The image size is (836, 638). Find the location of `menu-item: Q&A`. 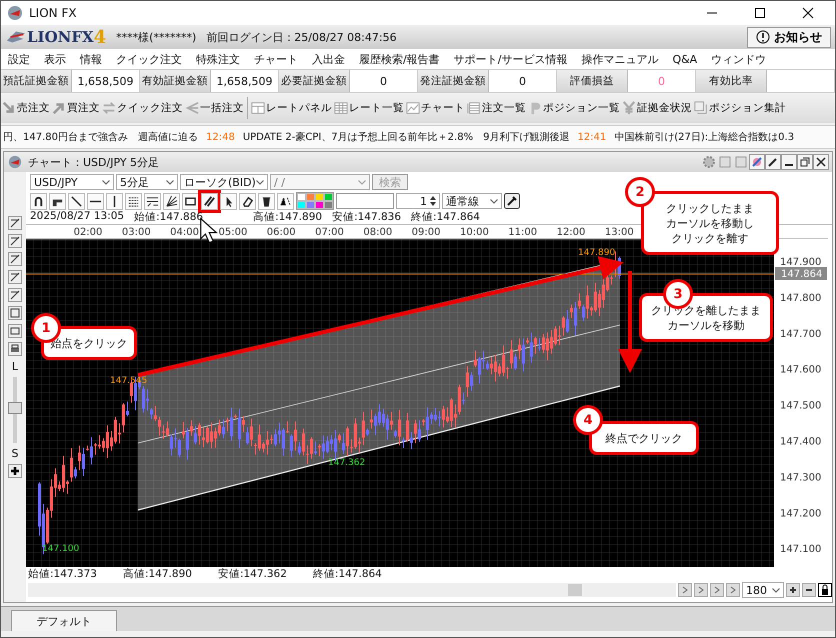

menu-item: Q&A is located at coordinates (685, 59).